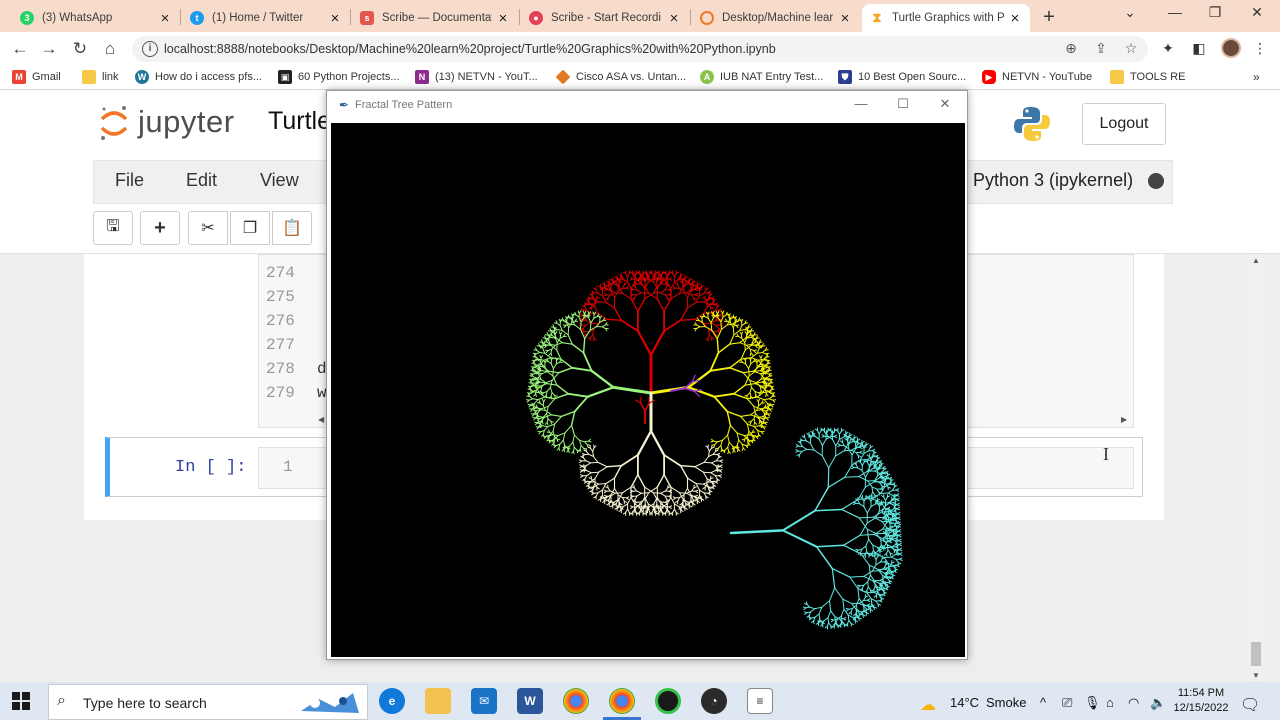  What do you see at coordinates (266, 18) in the screenshot?
I see `tab-twitter: t (1) Home / Twitter ×` at bounding box center [266, 18].